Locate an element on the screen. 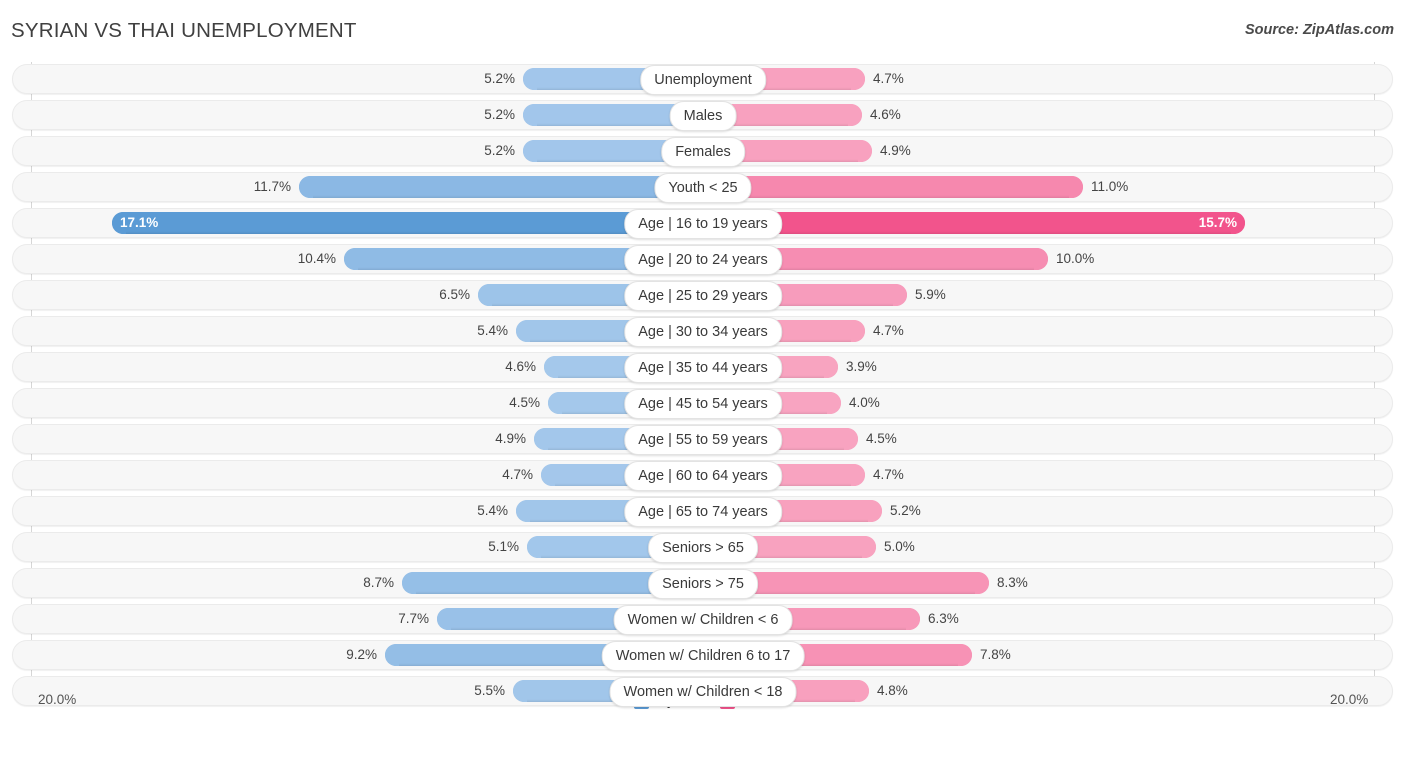  value-label-thai: 7.8% is located at coordinates (995, 654).